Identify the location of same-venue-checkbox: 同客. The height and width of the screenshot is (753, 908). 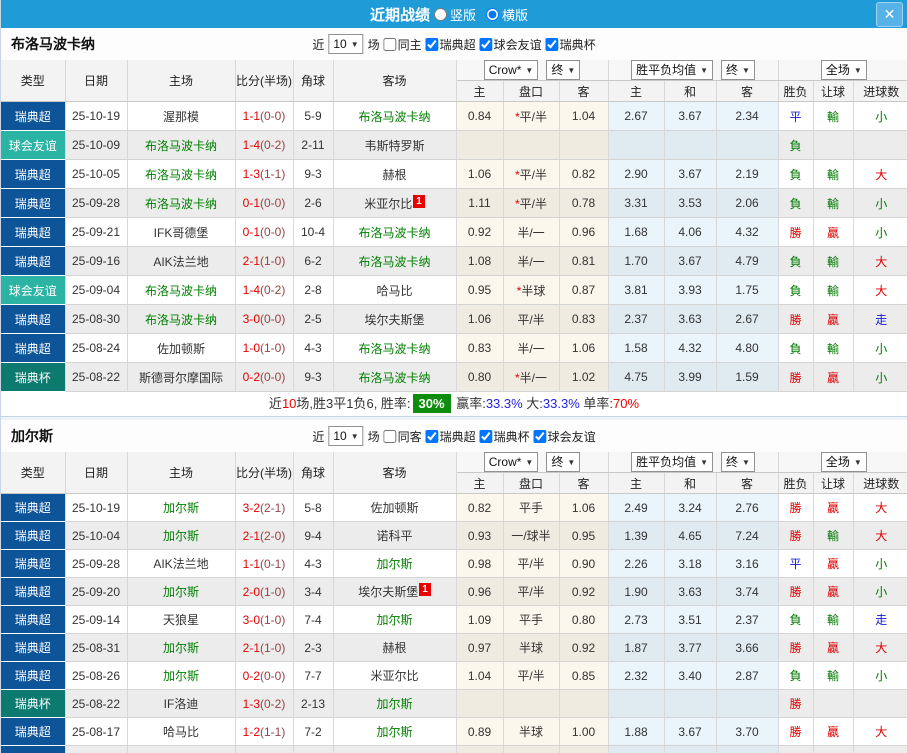
(401, 436).